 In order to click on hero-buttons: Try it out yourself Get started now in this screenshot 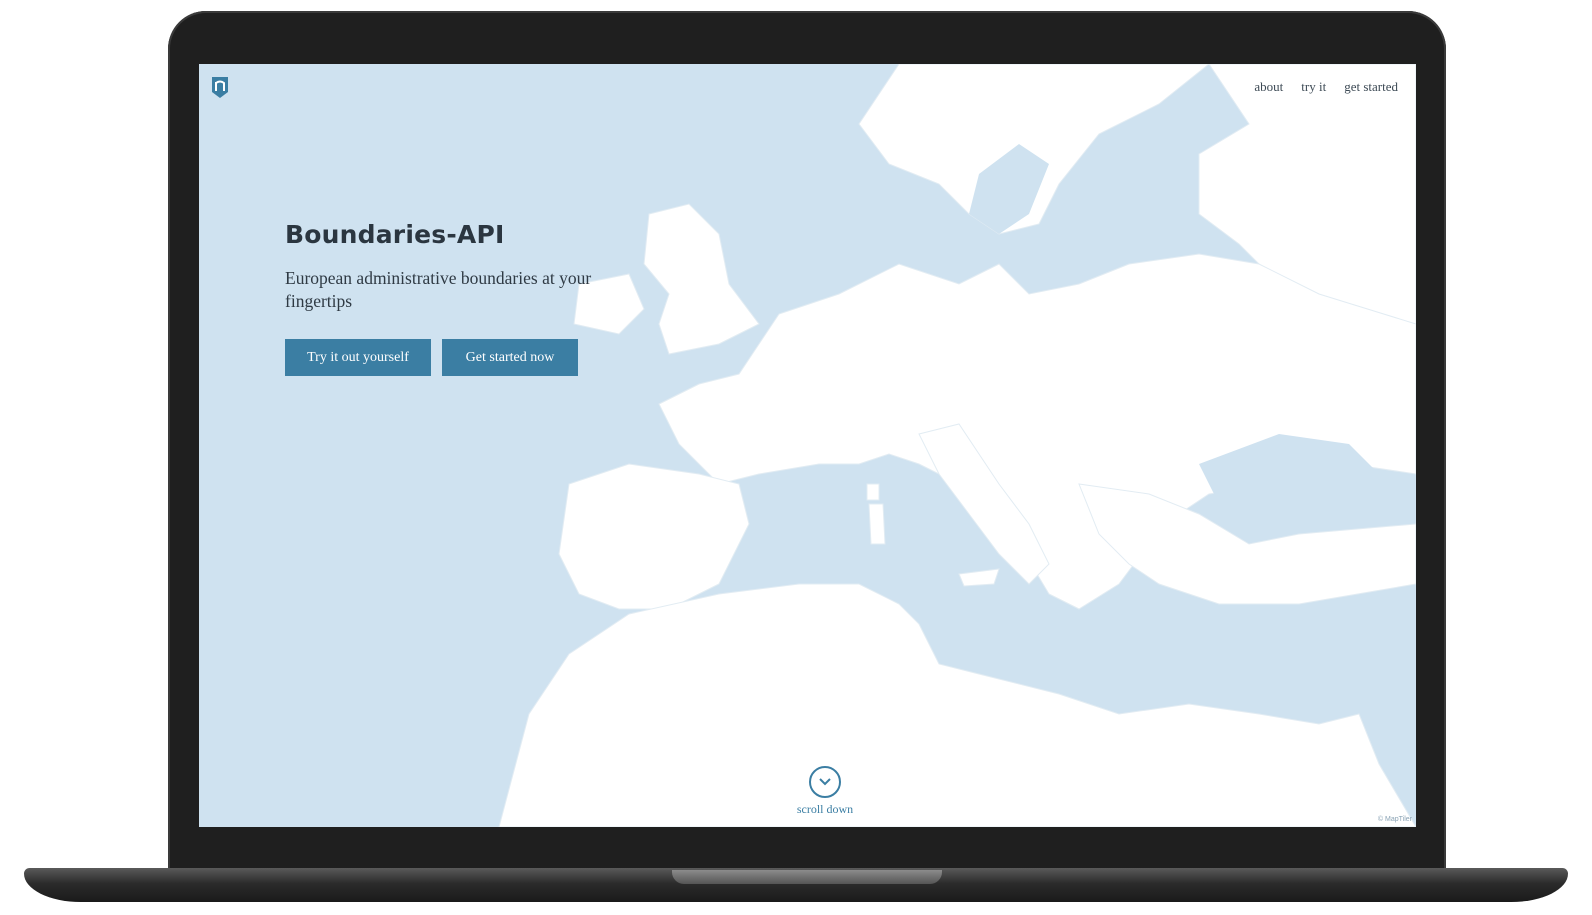, I will do `click(475, 357)`.